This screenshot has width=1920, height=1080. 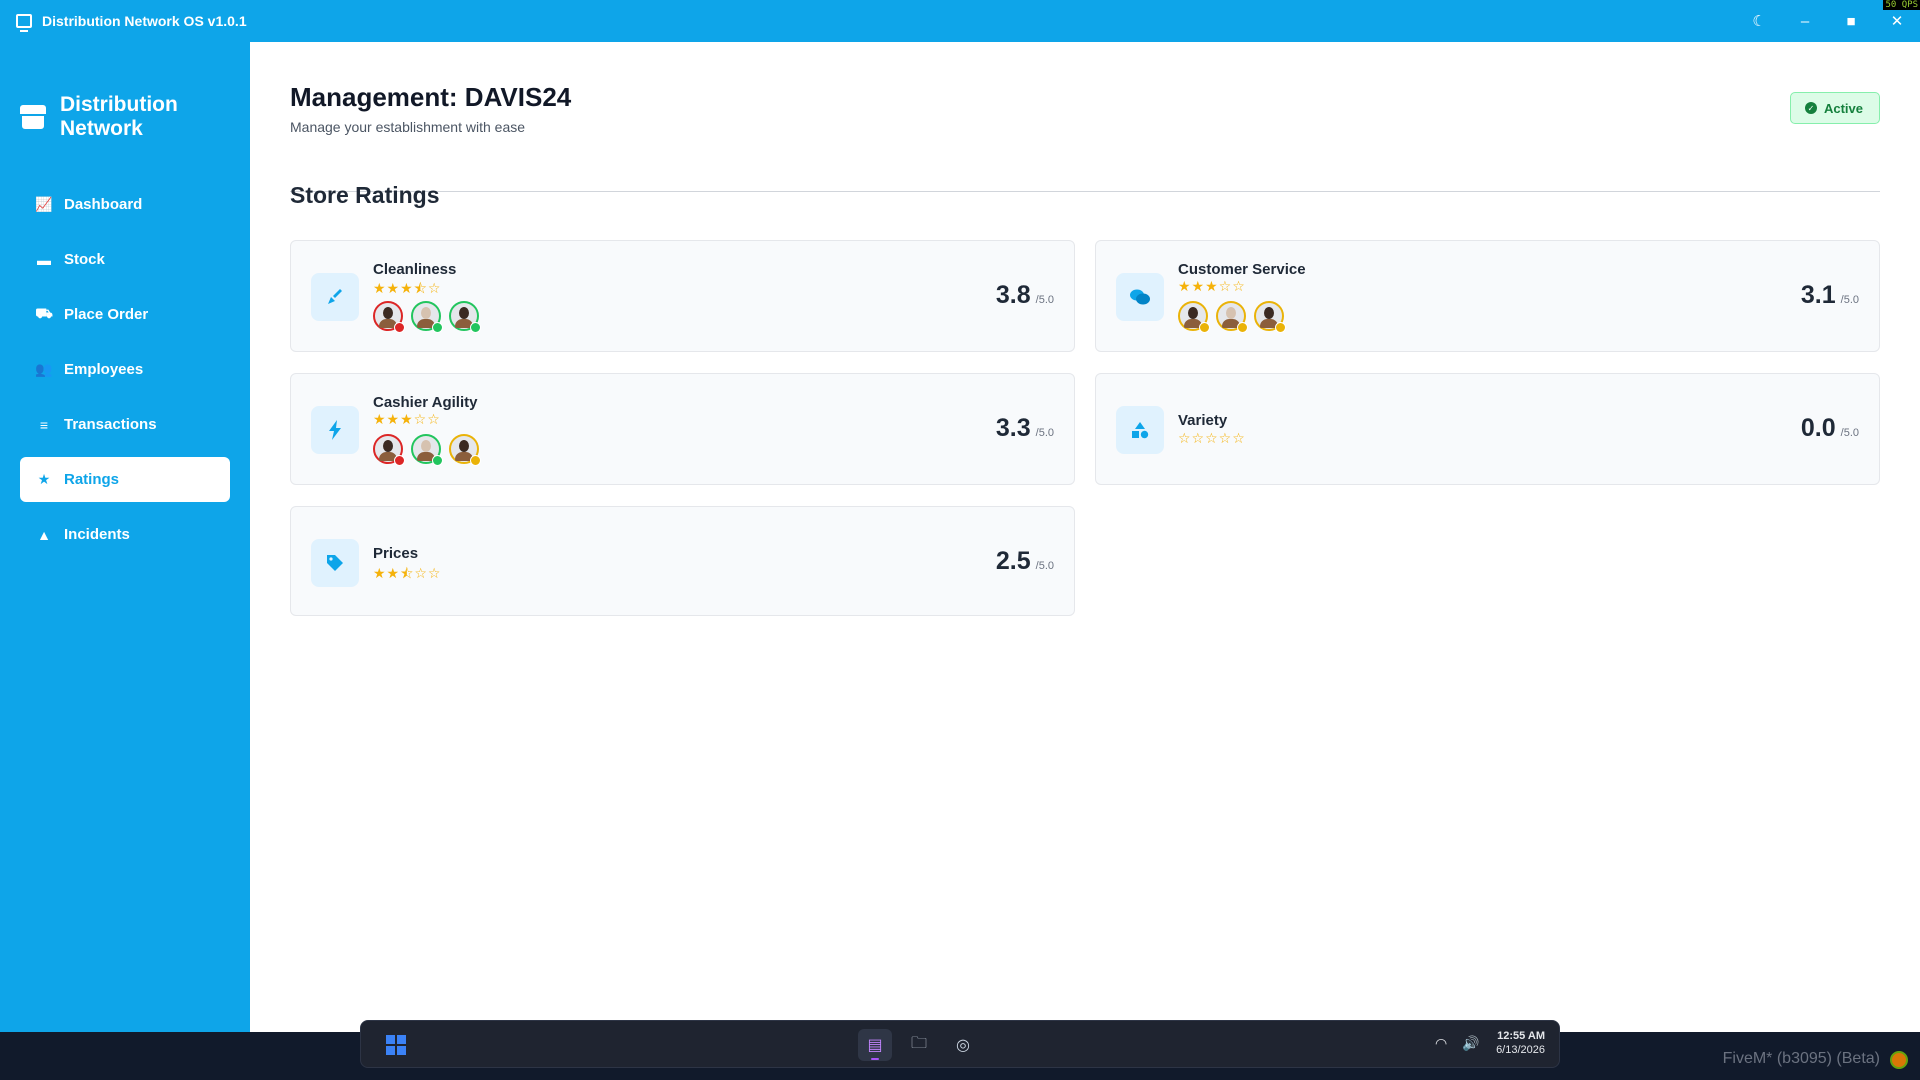 What do you see at coordinates (24, 23) in the screenshot?
I see `monitor-icon` at bounding box center [24, 23].